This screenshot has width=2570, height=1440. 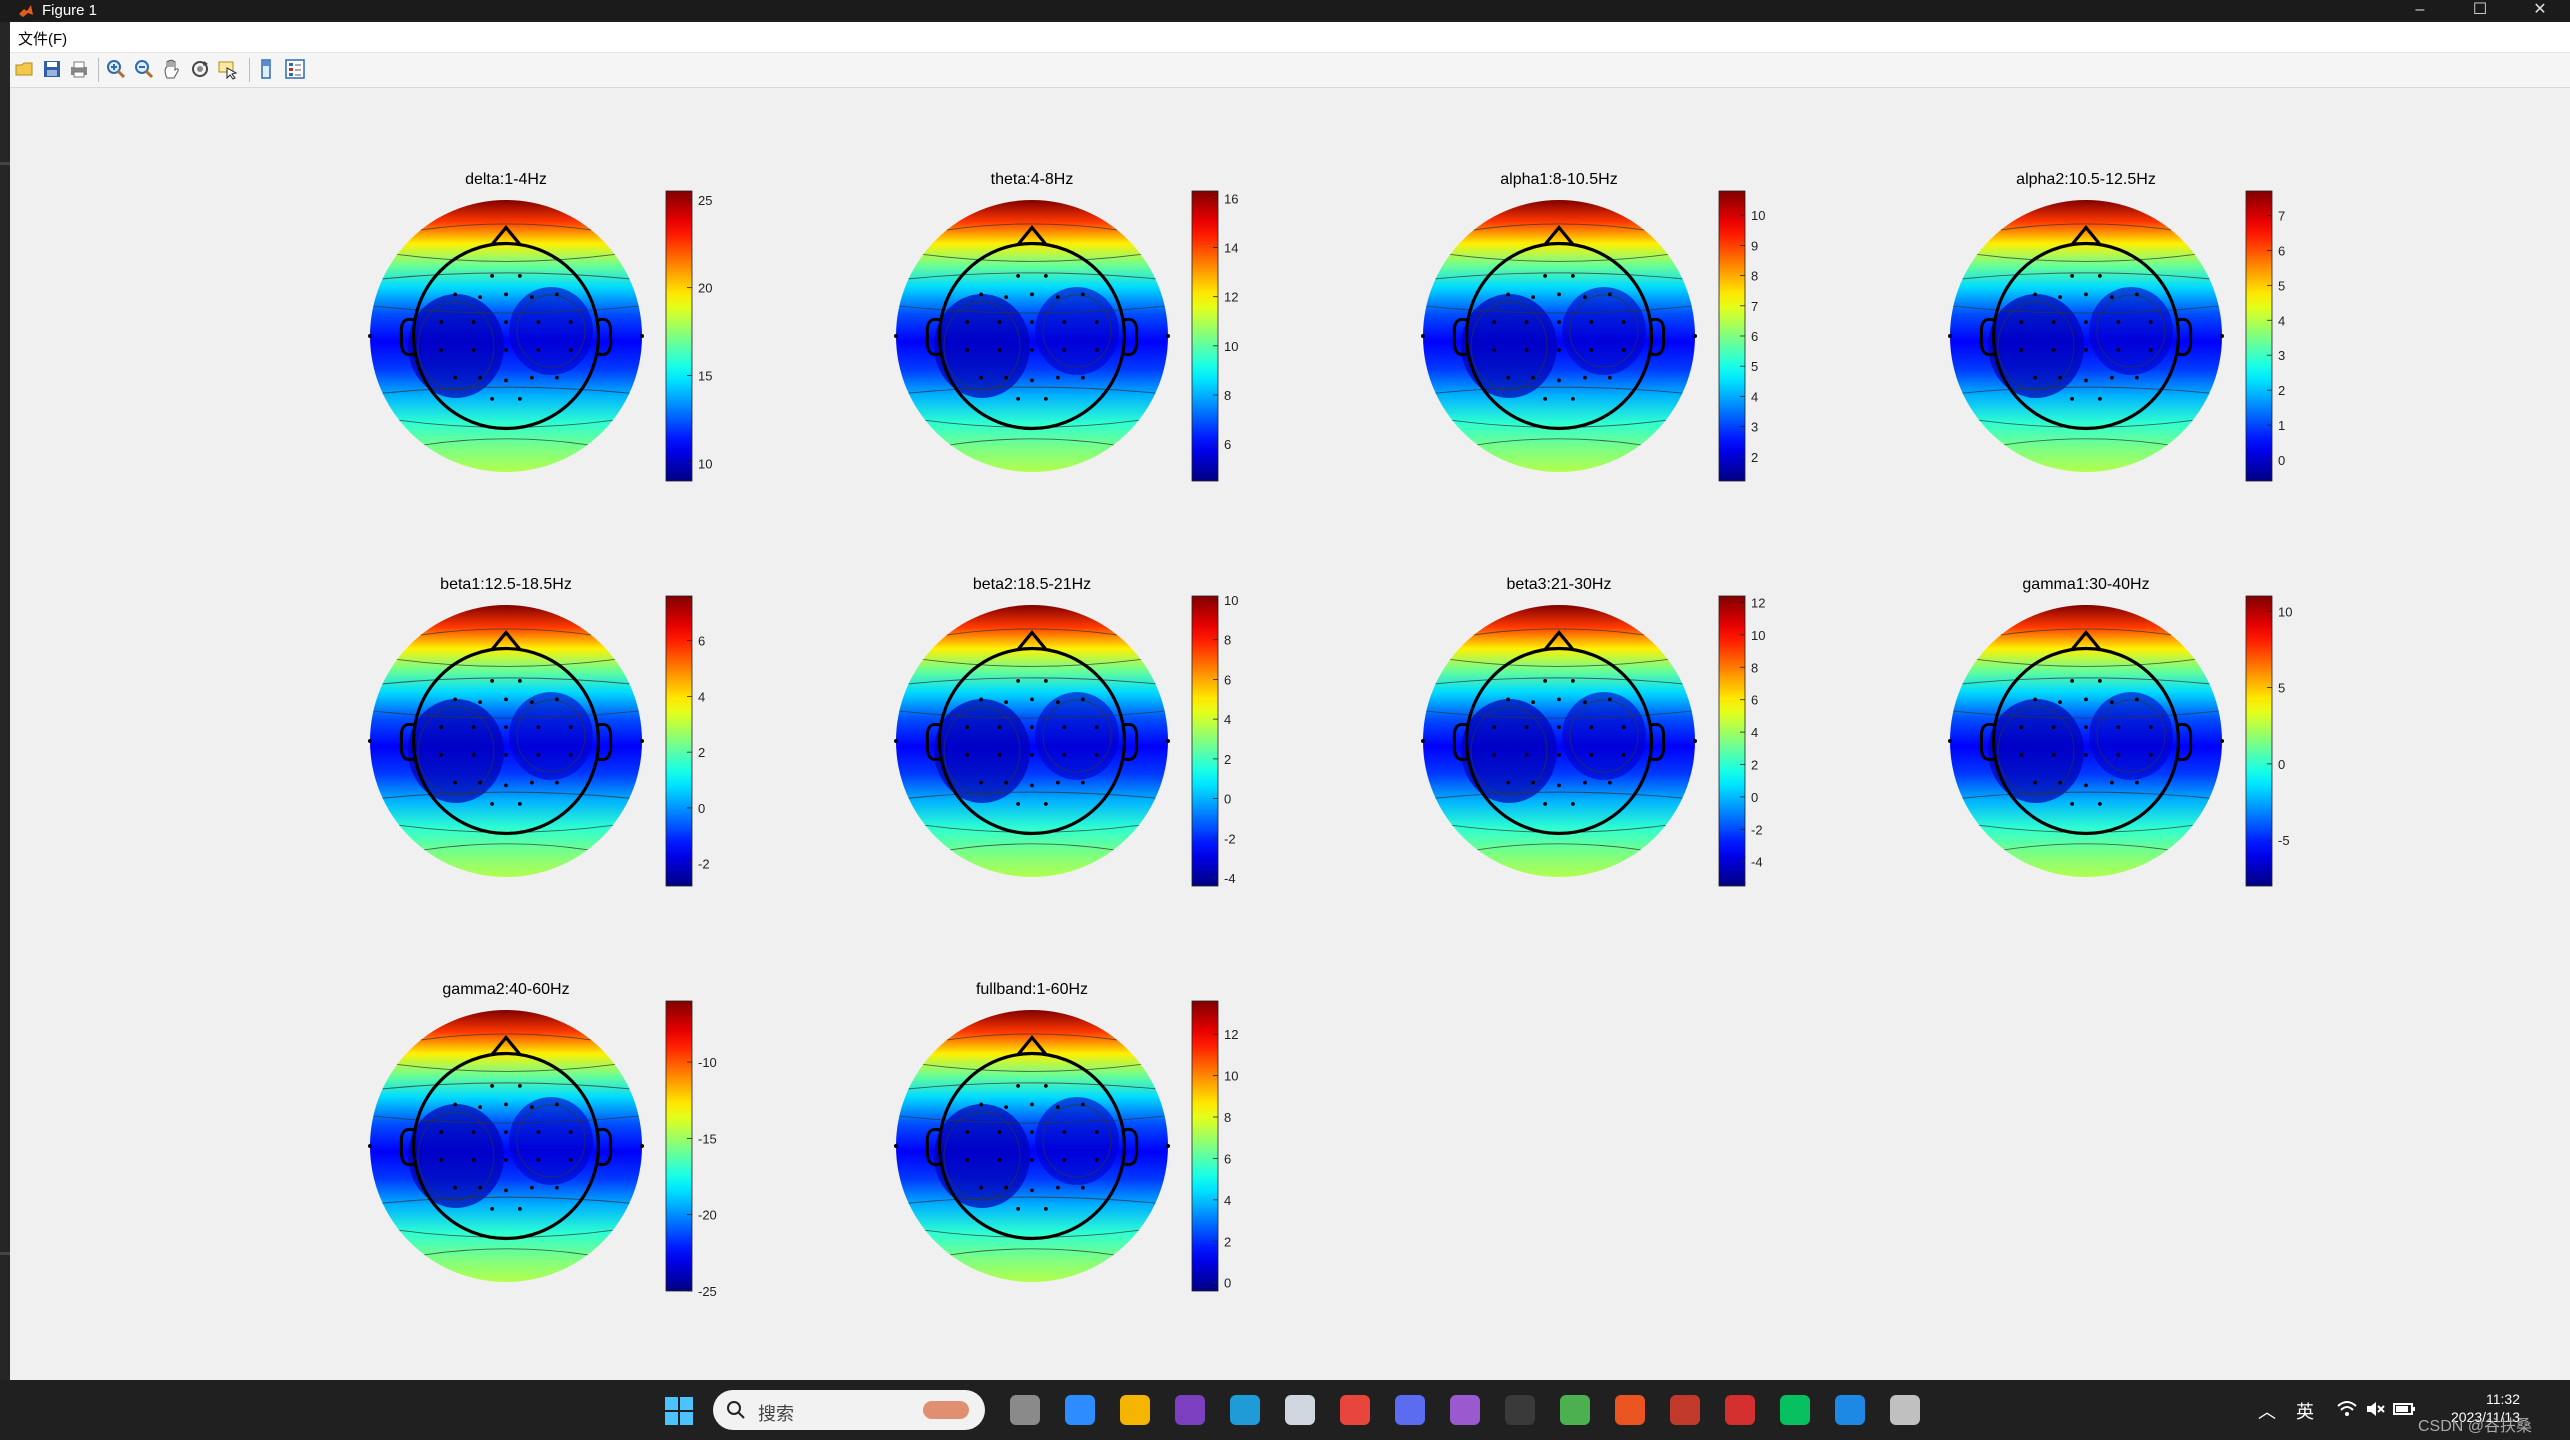 What do you see at coordinates (1300, 1410) in the screenshot?
I see `notepad-icon` at bounding box center [1300, 1410].